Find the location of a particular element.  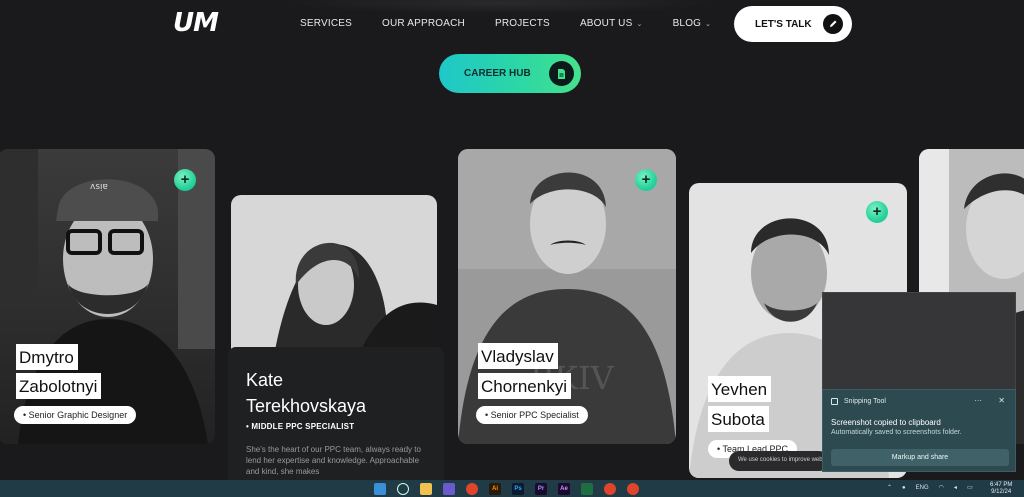

lets-talk-button: LET'S TALK is located at coordinates (793, 24).